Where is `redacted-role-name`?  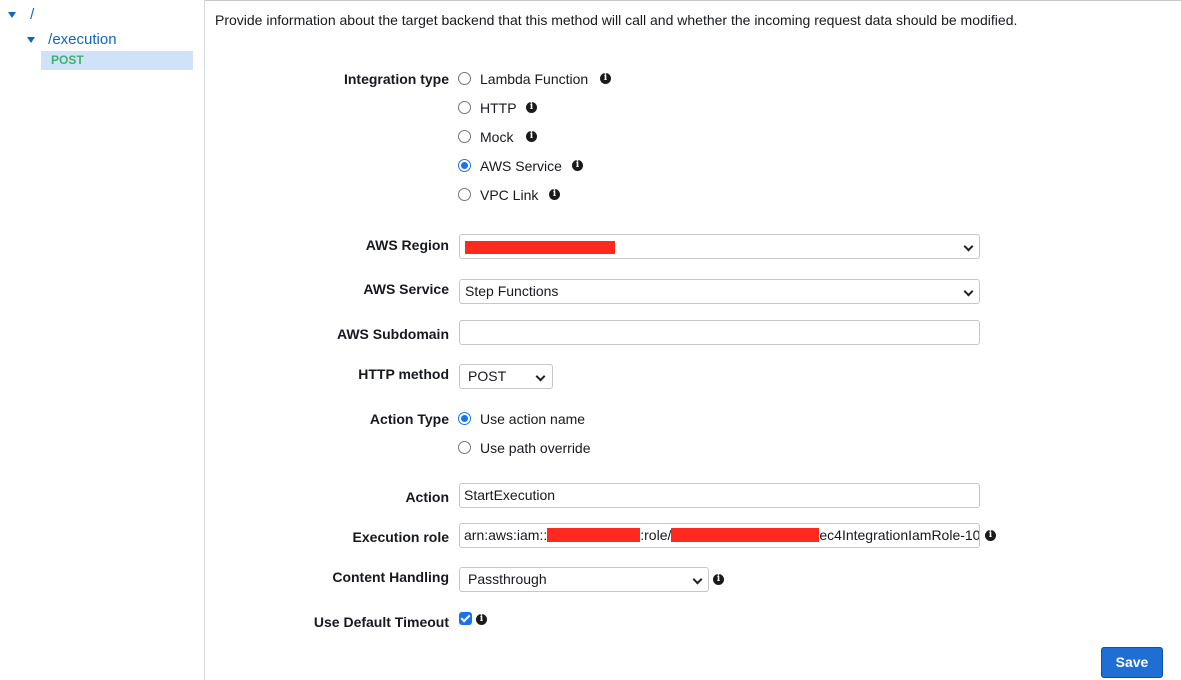 redacted-role-name is located at coordinates (745, 535).